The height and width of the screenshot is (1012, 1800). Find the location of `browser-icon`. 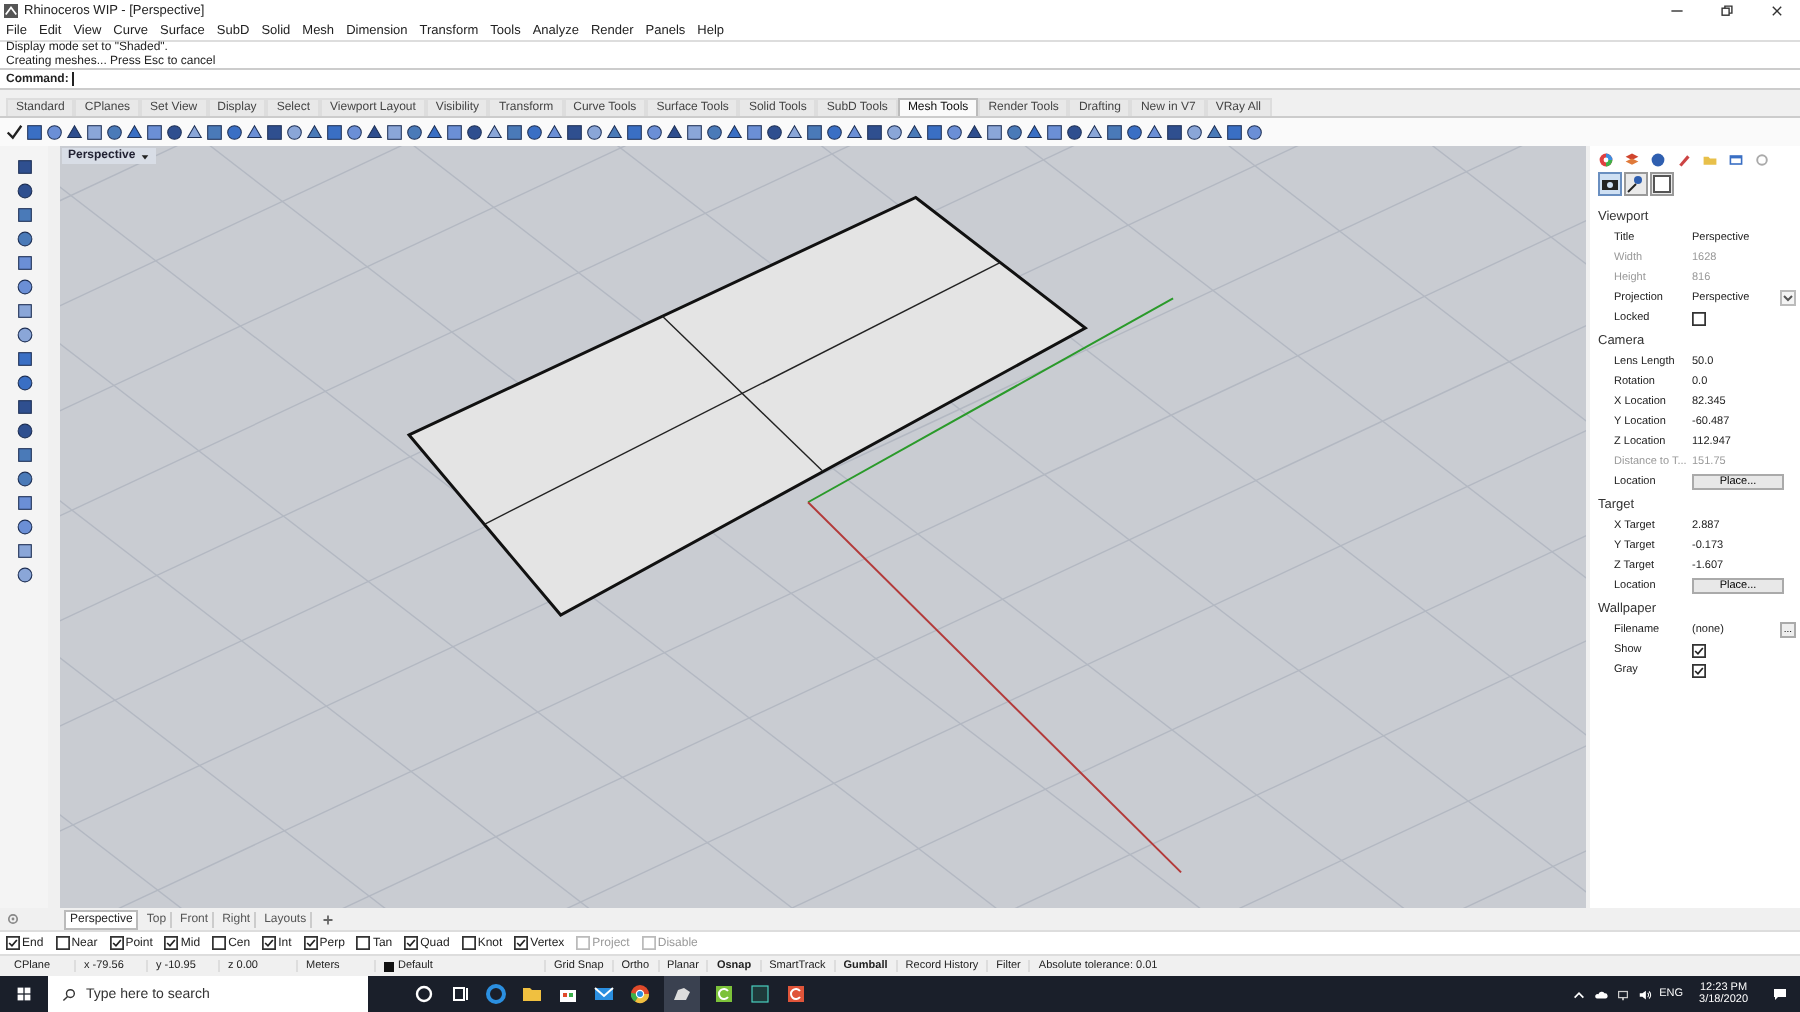

browser-icon is located at coordinates (496, 994).